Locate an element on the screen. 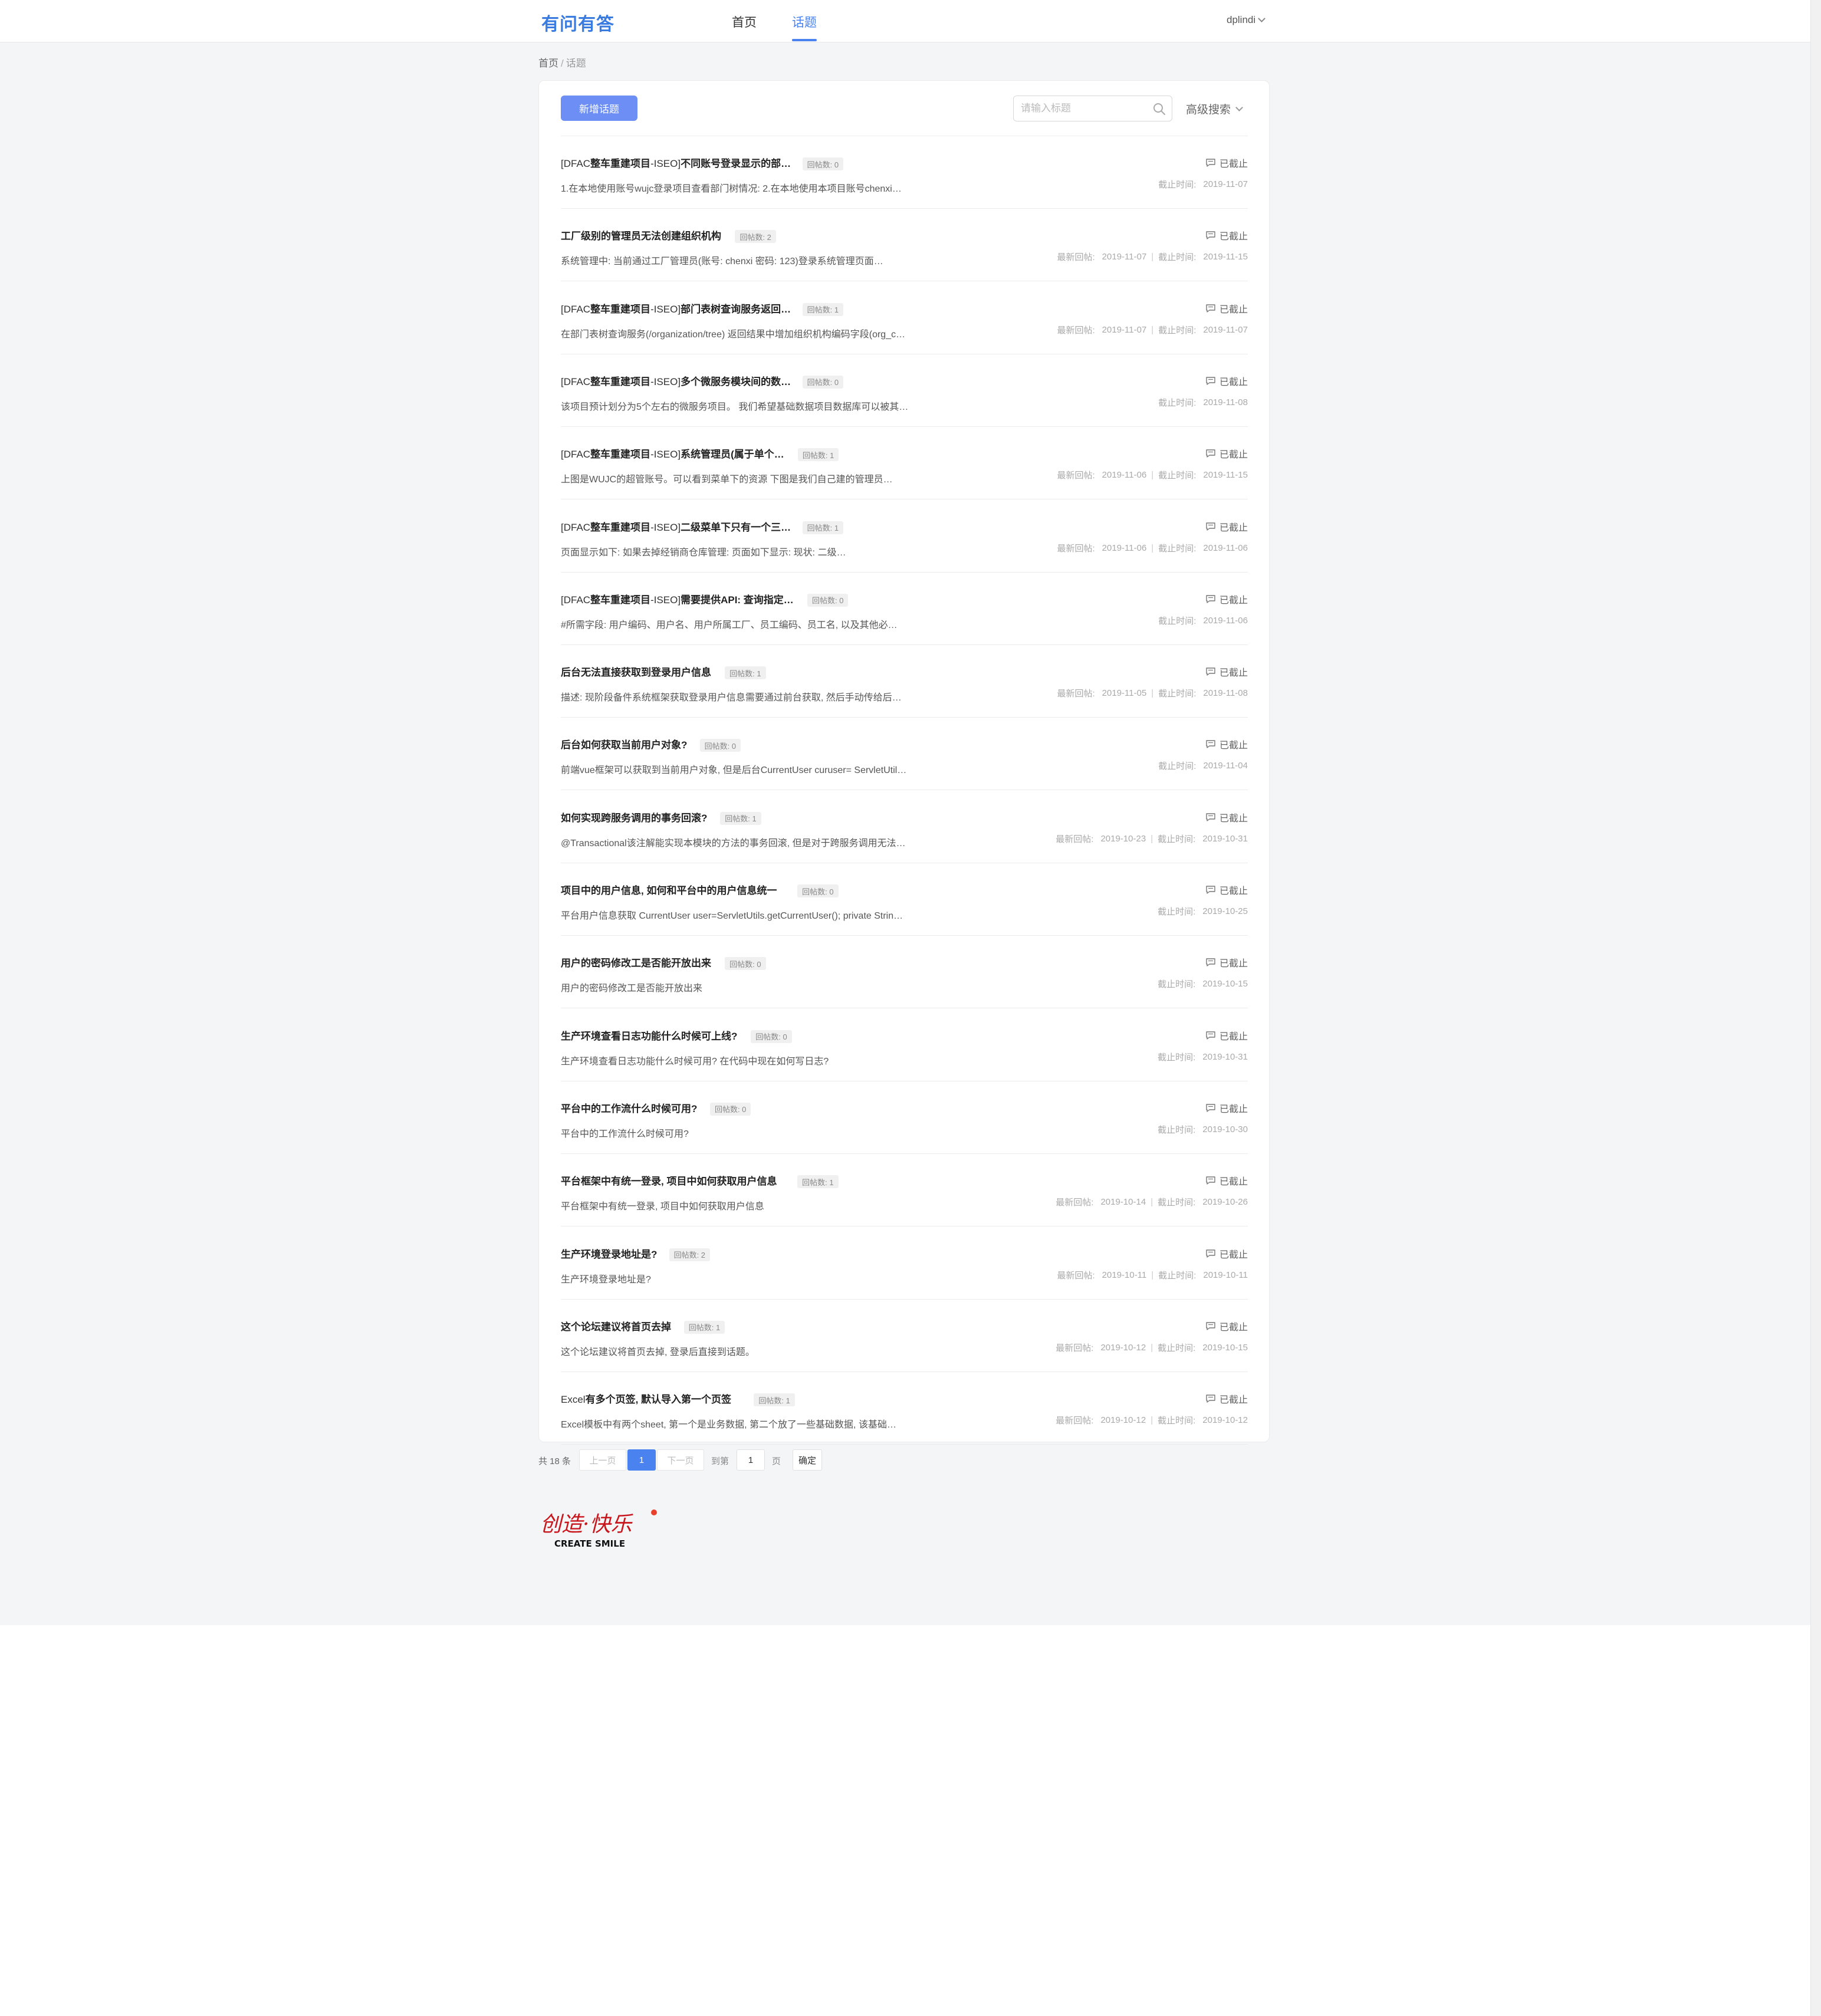  topic-title: 平台框架中有统一登录, 项目中如何获取用户信息 is located at coordinates (669, 1180).